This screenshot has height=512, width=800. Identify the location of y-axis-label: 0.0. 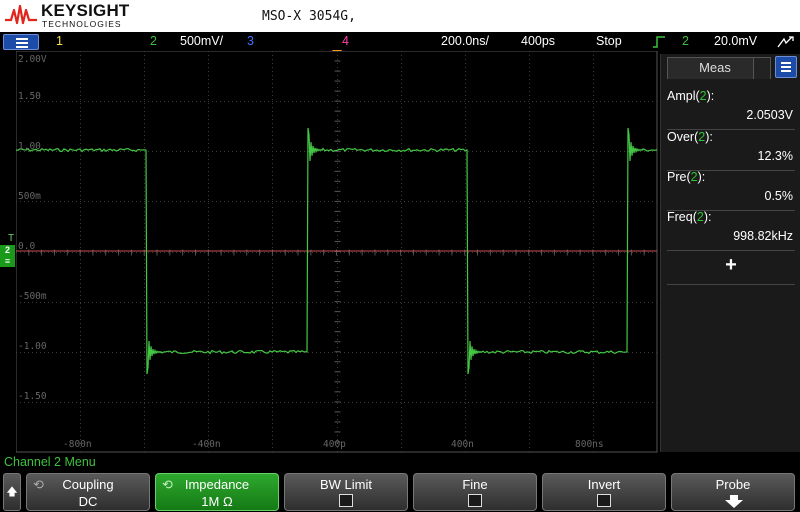
(27, 246).